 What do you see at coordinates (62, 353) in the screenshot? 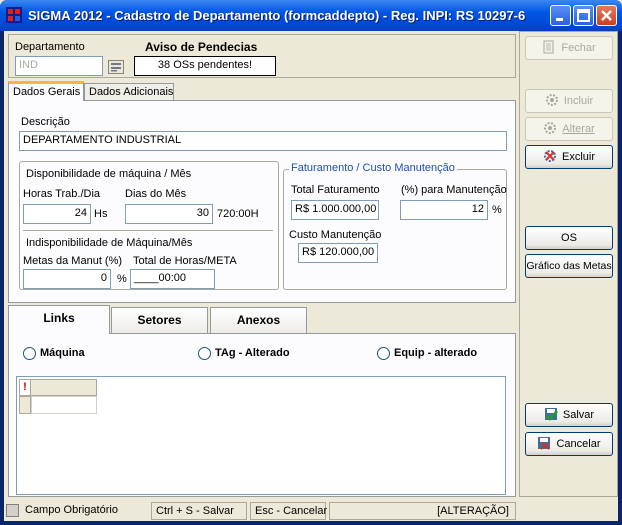
I see `radio-maquina-label: Máquina` at bounding box center [62, 353].